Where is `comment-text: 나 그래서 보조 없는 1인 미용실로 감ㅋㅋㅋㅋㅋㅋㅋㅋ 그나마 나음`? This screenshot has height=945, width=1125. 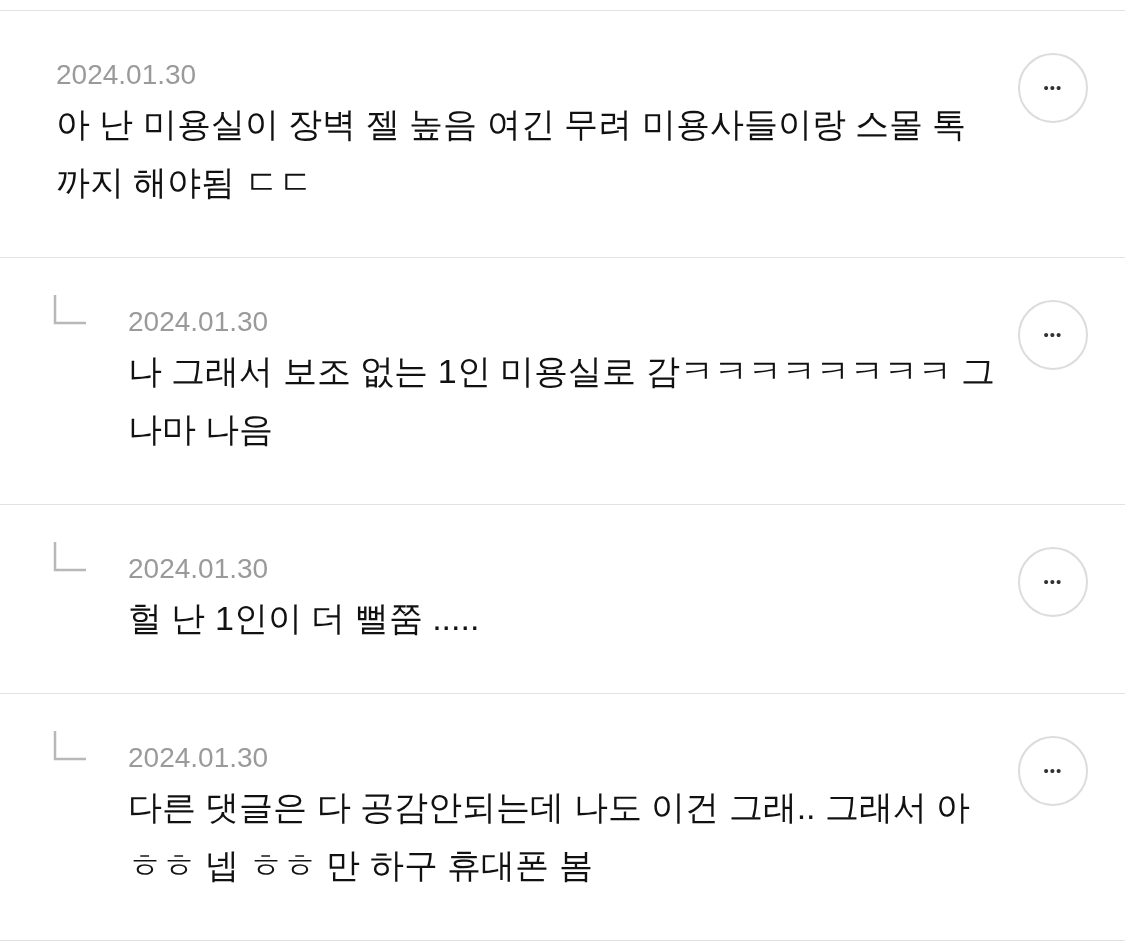
comment-text: 나 그래서 보조 없는 1인 미용실로 감ㅋㅋㅋㅋㅋㅋㅋㅋ 그나마 나음 is located at coordinates (562, 400).